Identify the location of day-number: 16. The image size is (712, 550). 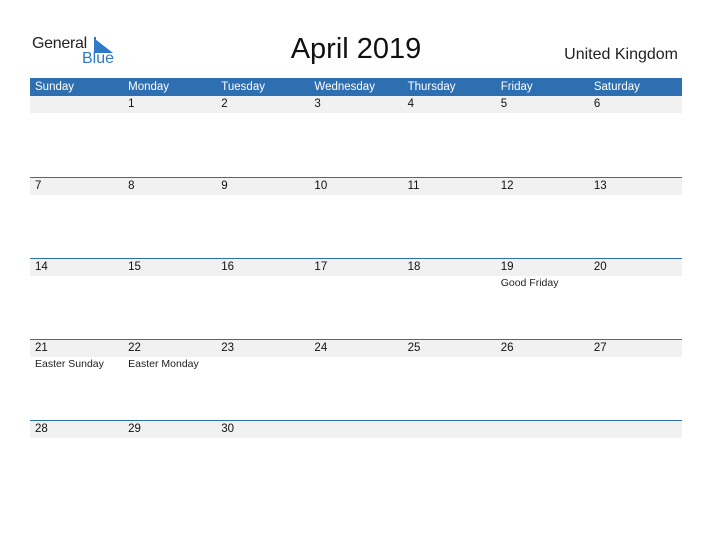
(228, 267).